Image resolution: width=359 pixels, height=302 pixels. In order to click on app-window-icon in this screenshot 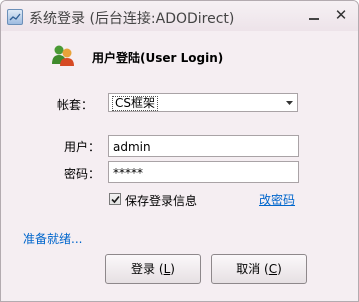, I will do `click(15, 17)`.